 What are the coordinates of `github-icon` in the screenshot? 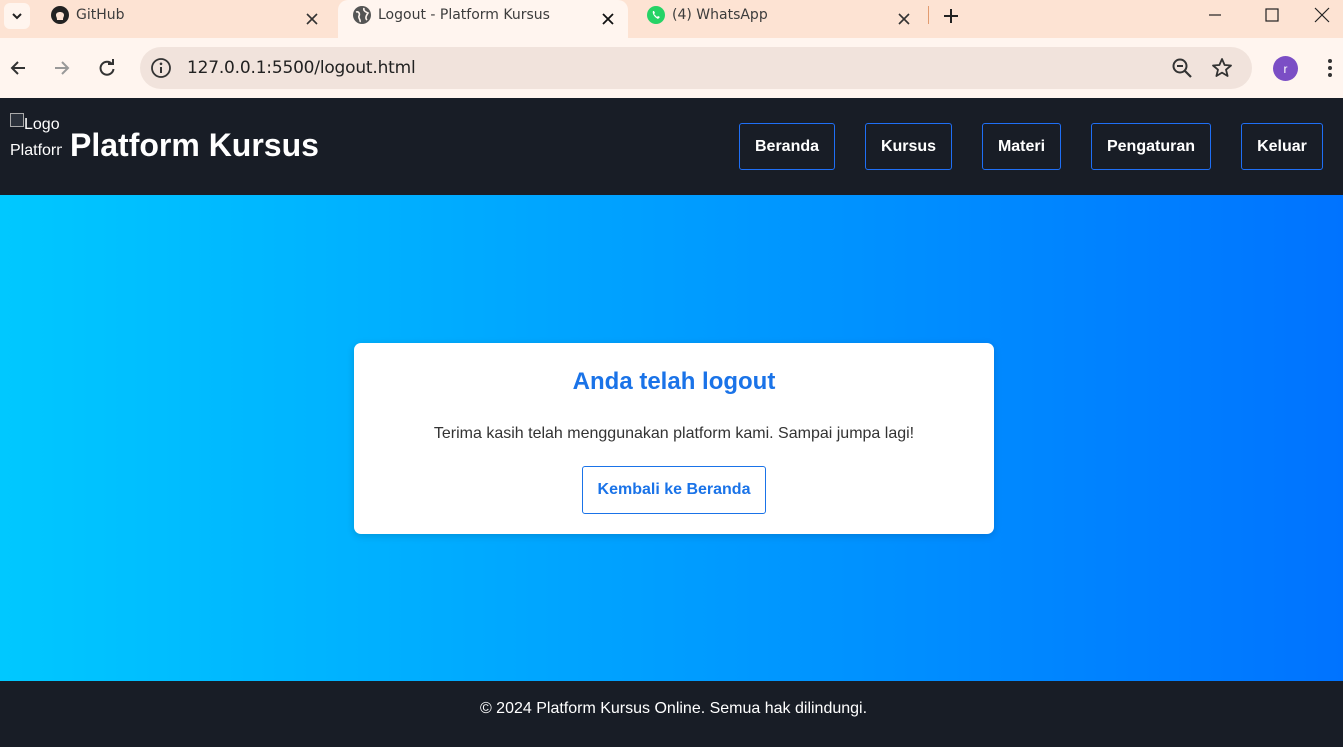 It's located at (60, 15).